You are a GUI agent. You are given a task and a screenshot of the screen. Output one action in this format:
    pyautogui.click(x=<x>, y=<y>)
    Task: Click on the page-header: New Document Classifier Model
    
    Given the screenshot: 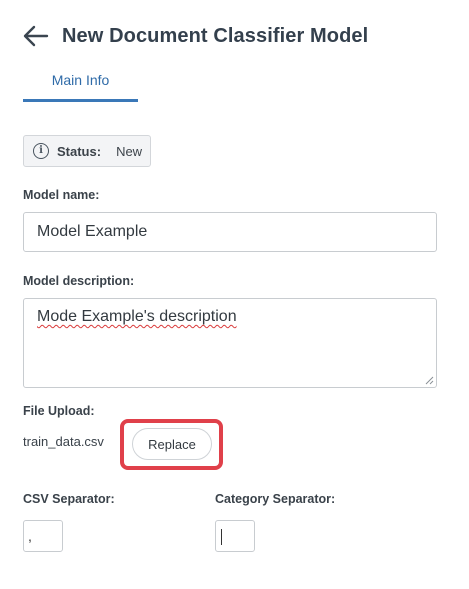 What is the action you would take?
    pyautogui.click(x=195, y=36)
    